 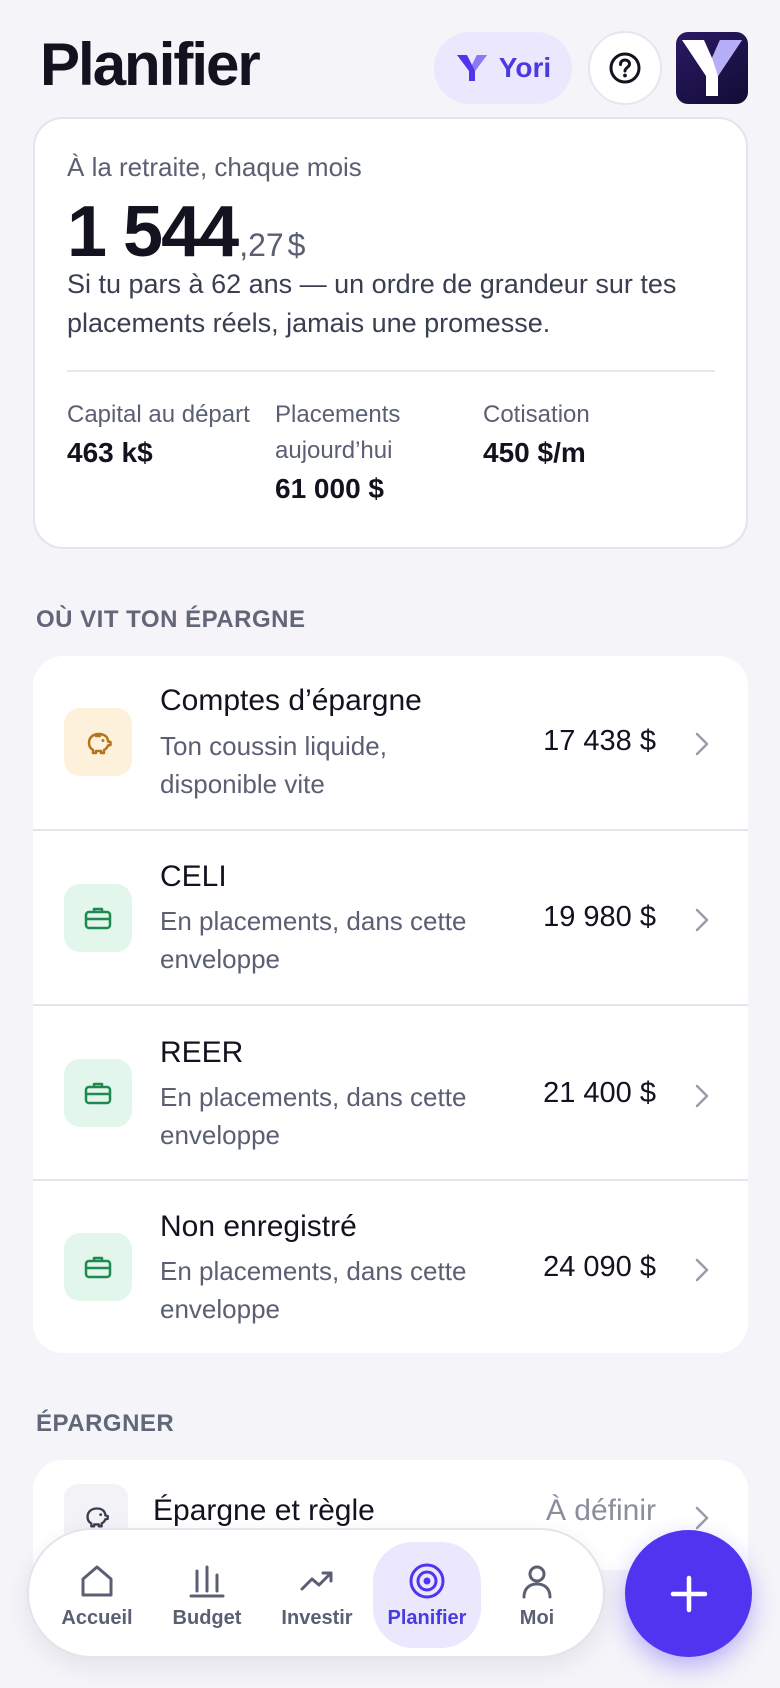 What do you see at coordinates (150, 64) in the screenshot?
I see `page-title: Planifier` at bounding box center [150, 64].